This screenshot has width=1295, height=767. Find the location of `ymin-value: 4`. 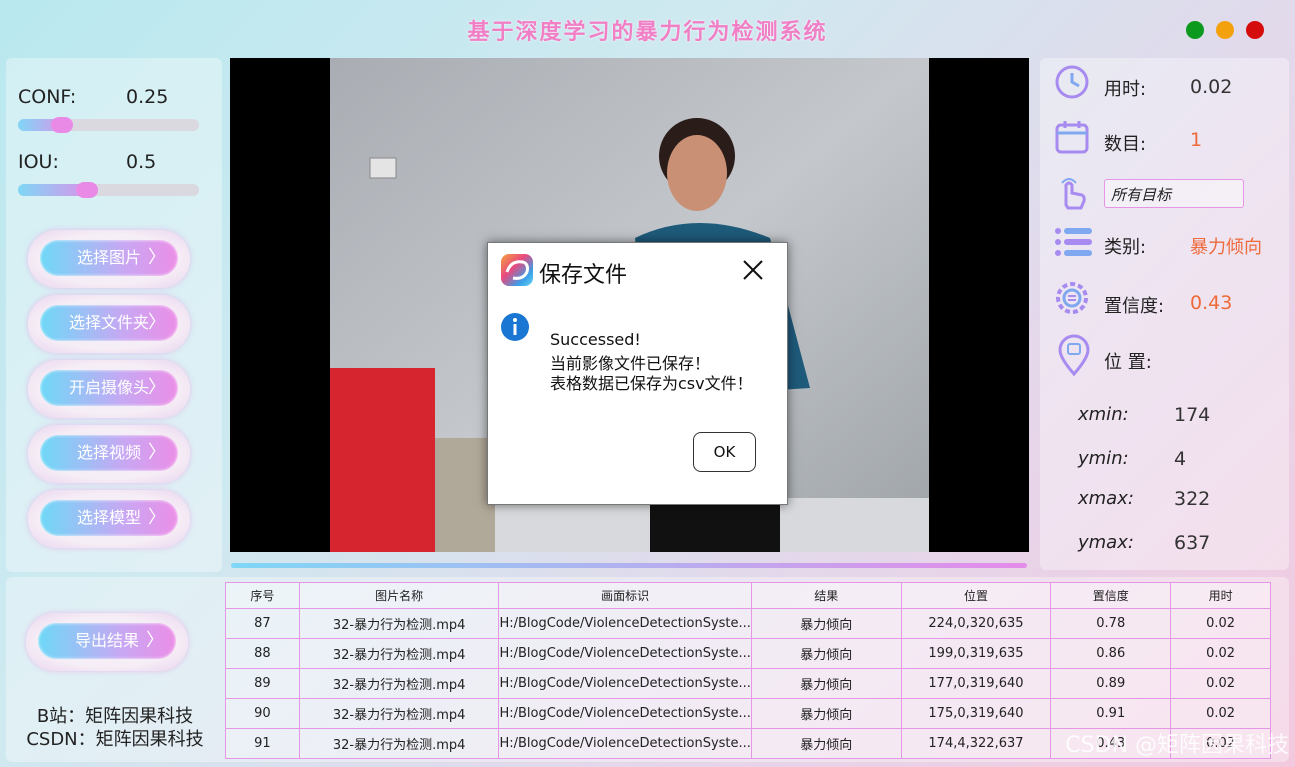

ymin-value: 4 is located at coordinates (1180, 459).